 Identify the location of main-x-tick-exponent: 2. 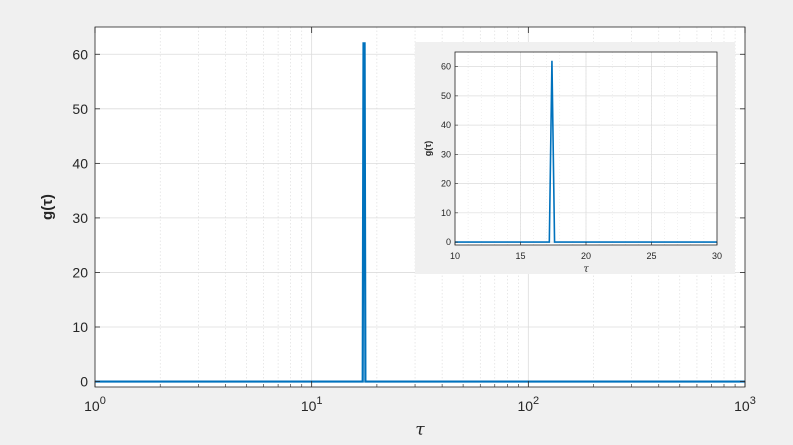
(536, 401).